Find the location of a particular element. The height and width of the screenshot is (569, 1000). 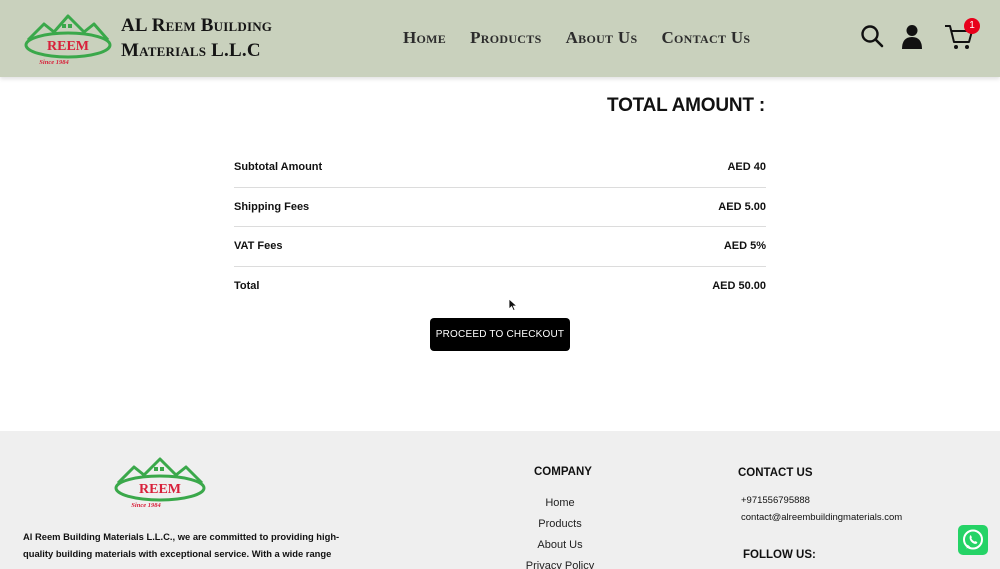

footer-contact-heading: CONTACT US is located at coordinates (775, 473).